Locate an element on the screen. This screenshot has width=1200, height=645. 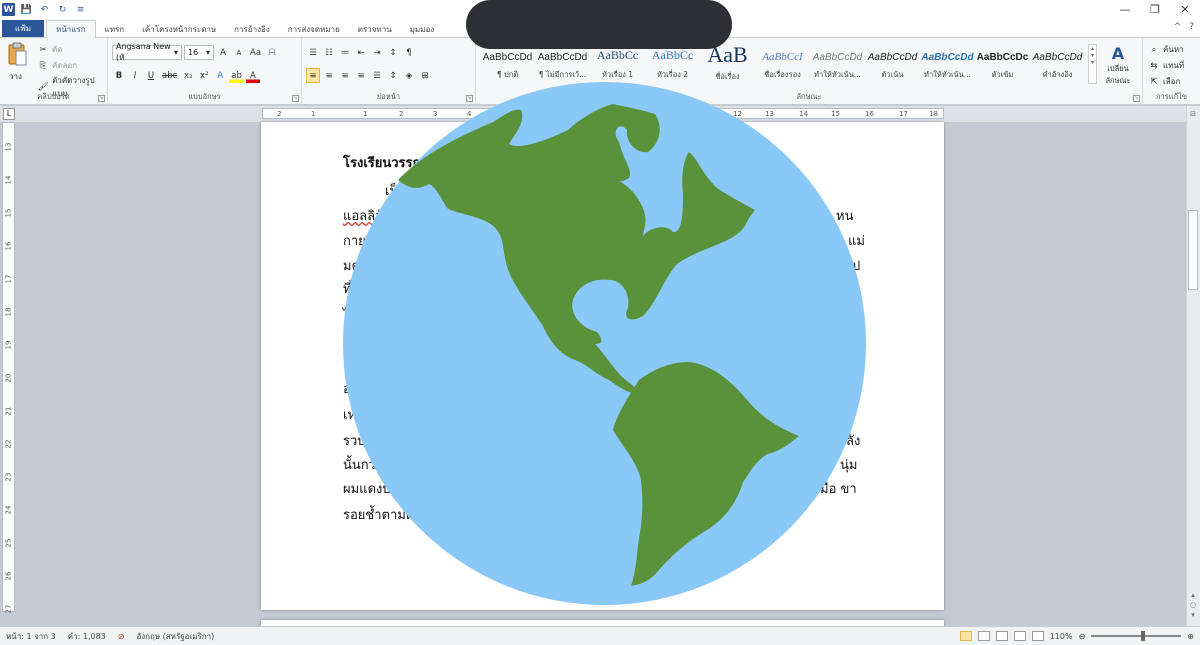
replace-icon: ⇆ is located at coordinates (1154, 65).